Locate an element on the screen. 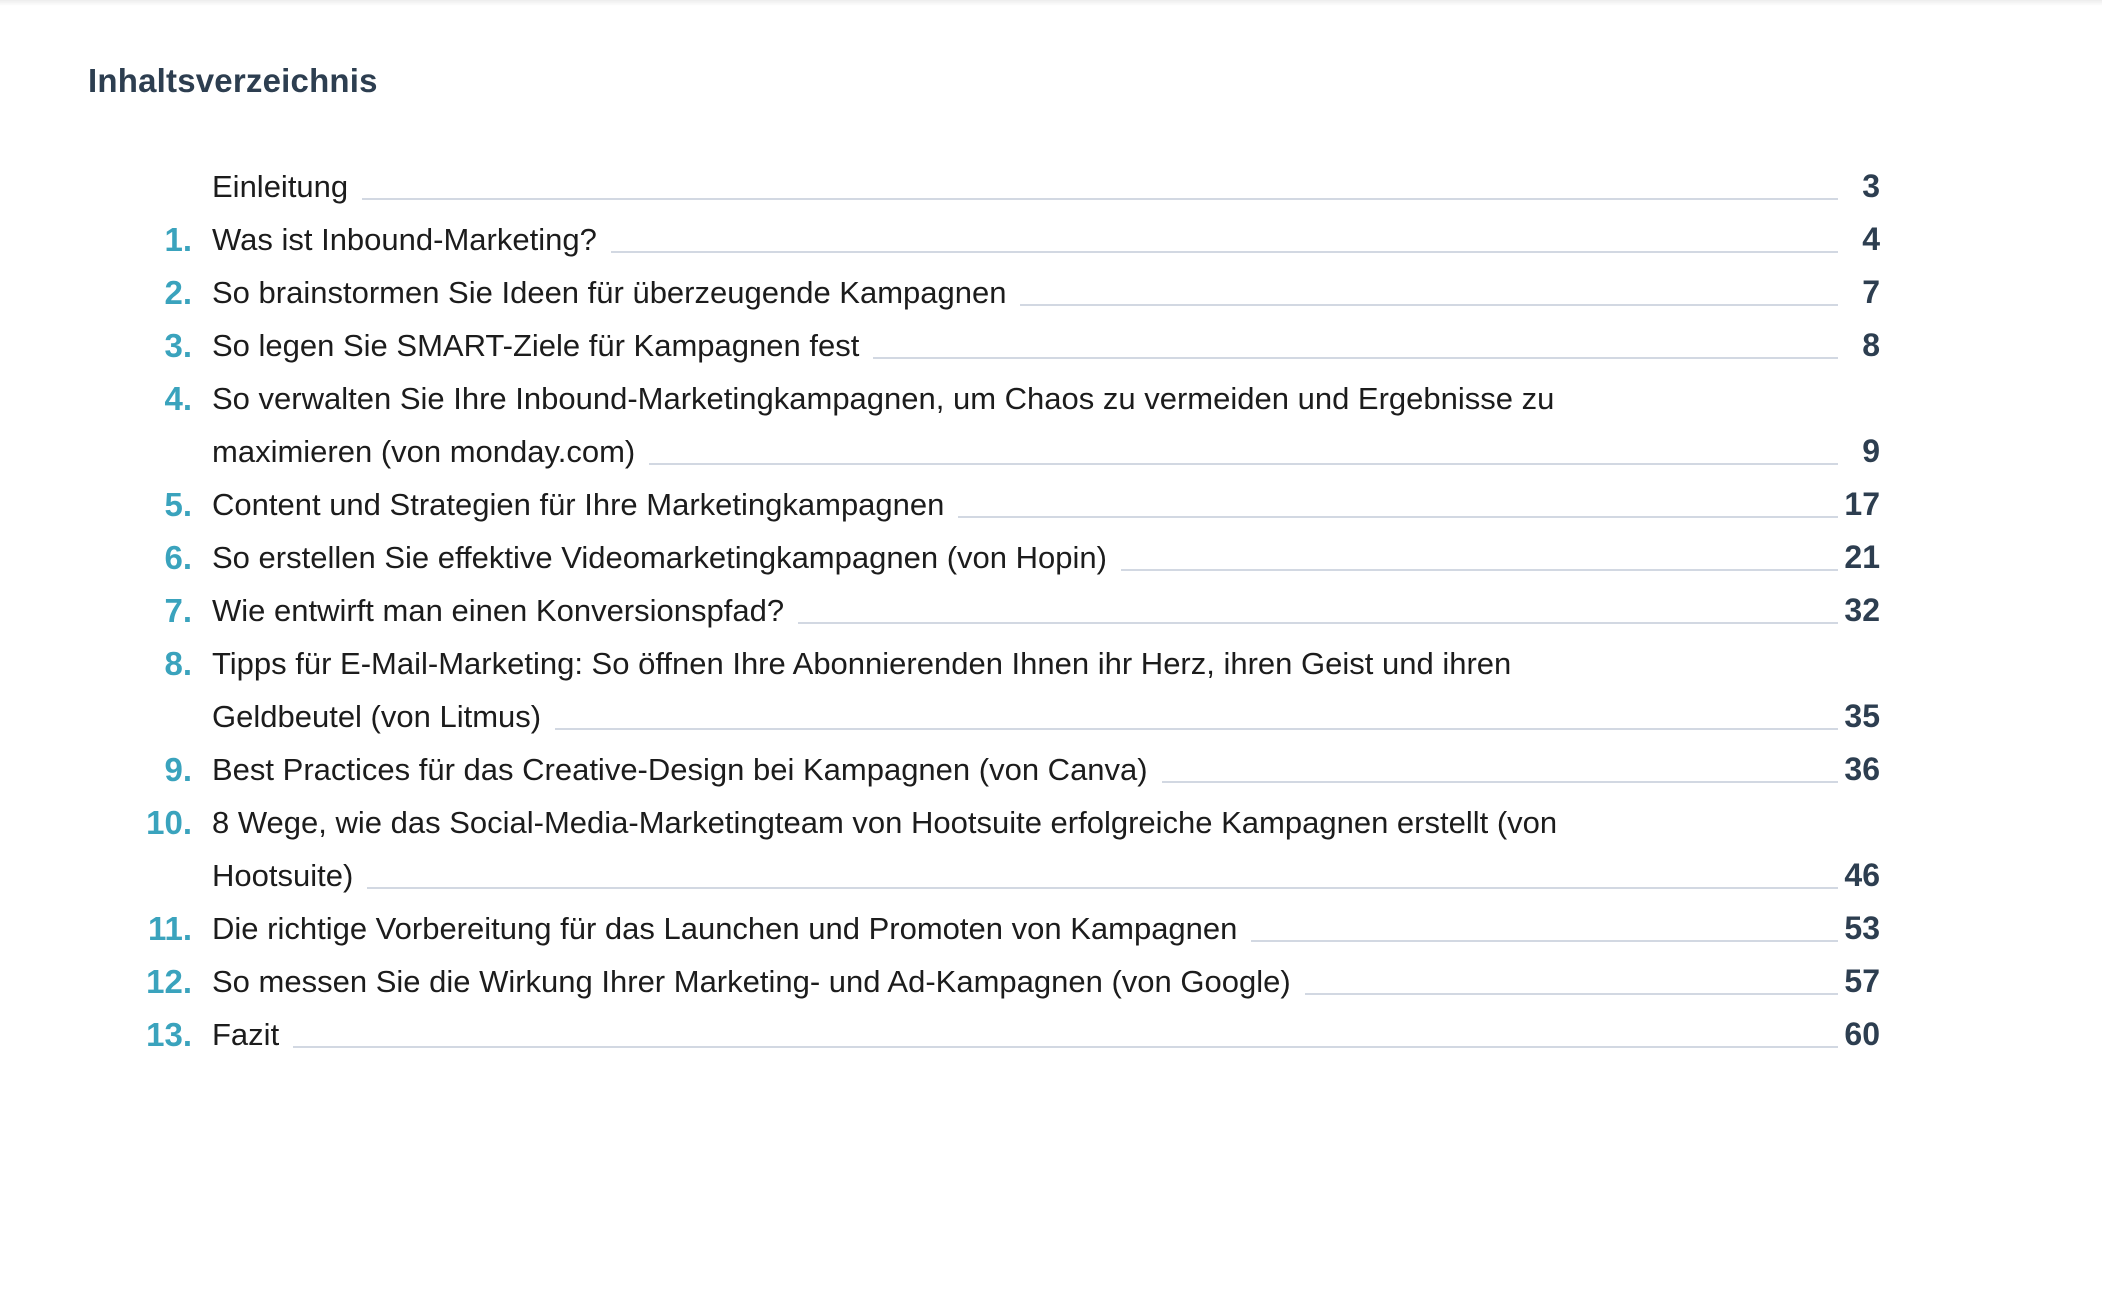 This screenshot has width=2102, height=1298. toc-entry-number: 5. is located at coordinates (178, 504).